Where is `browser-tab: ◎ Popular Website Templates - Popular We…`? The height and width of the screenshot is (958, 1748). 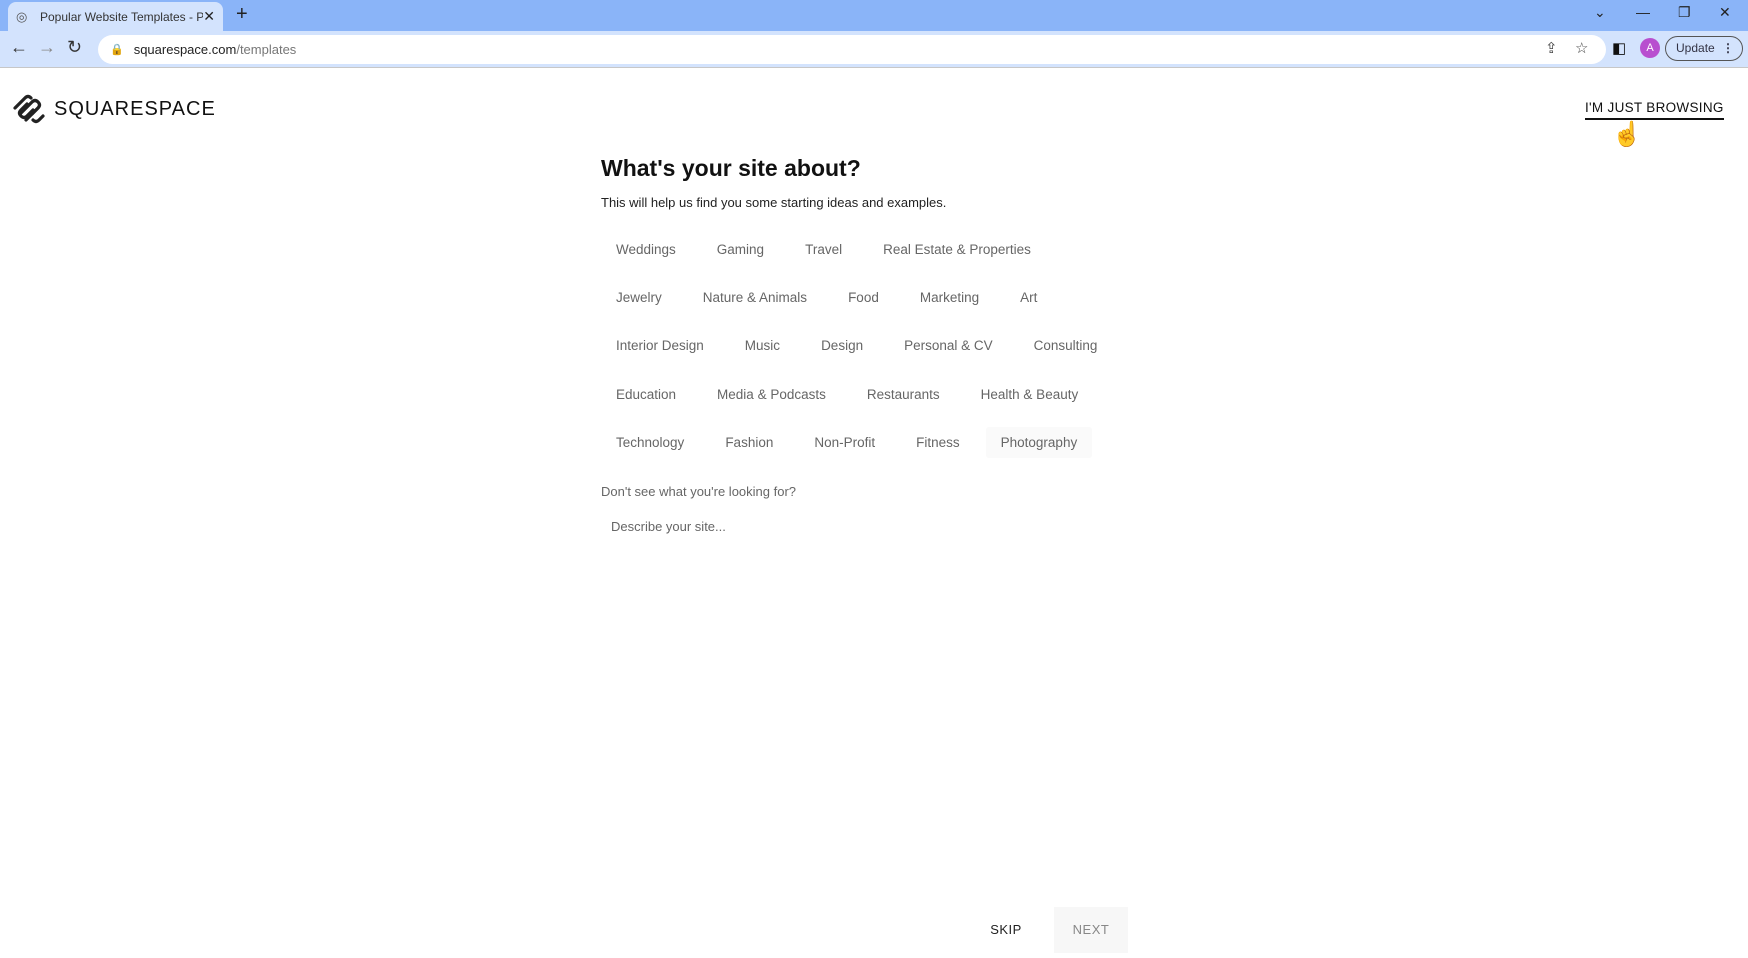 browser-tab: ◎ Popular Website Templates - Popular We… is located at coordinates (115, 16).